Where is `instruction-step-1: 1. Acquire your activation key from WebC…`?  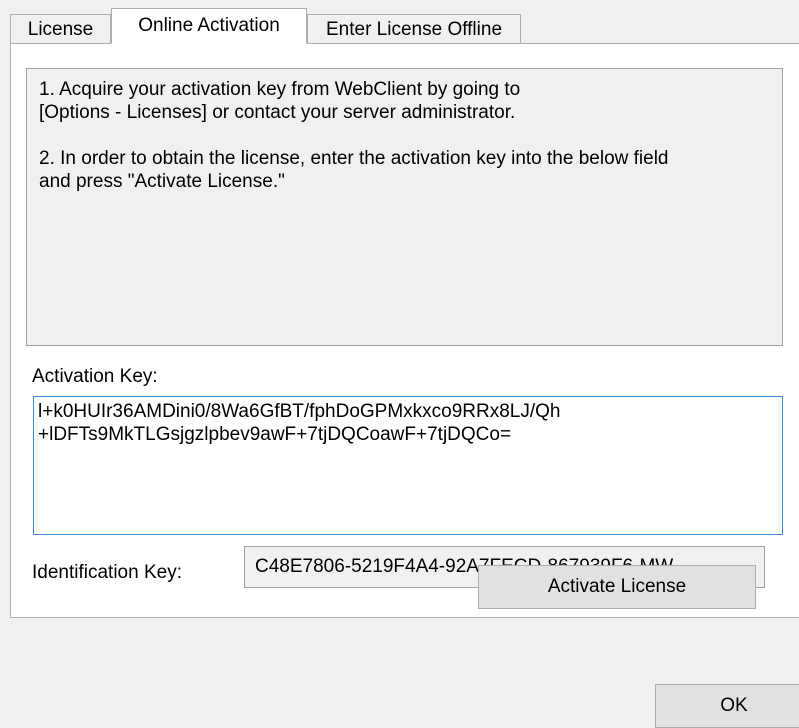 instruction-step-1: 1. Acquire your activation key from WebC… is located at coordinates (280, 101).